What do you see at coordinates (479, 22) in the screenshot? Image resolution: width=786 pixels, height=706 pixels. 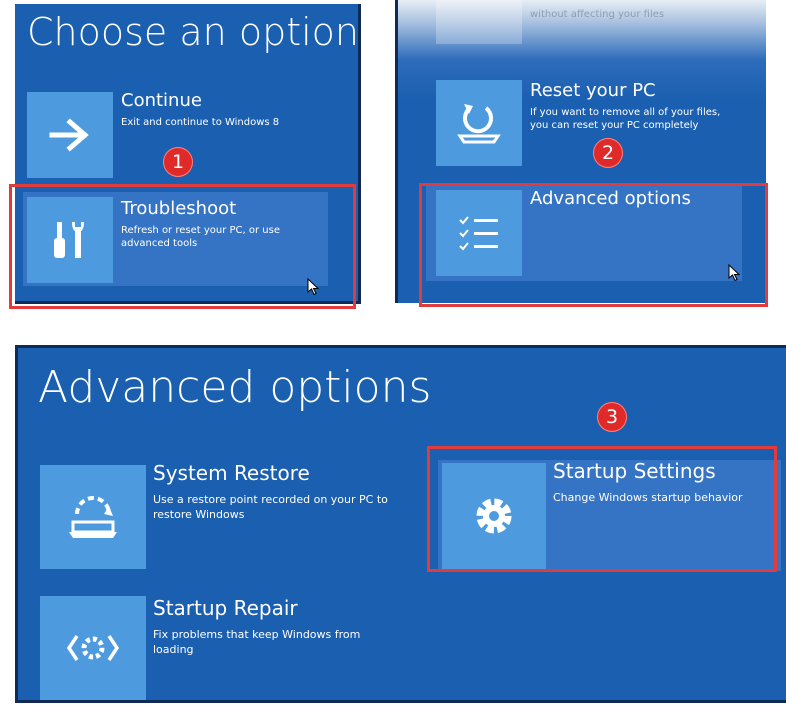 I see `refresh-tile-partial` at bounding box center [479, 22].